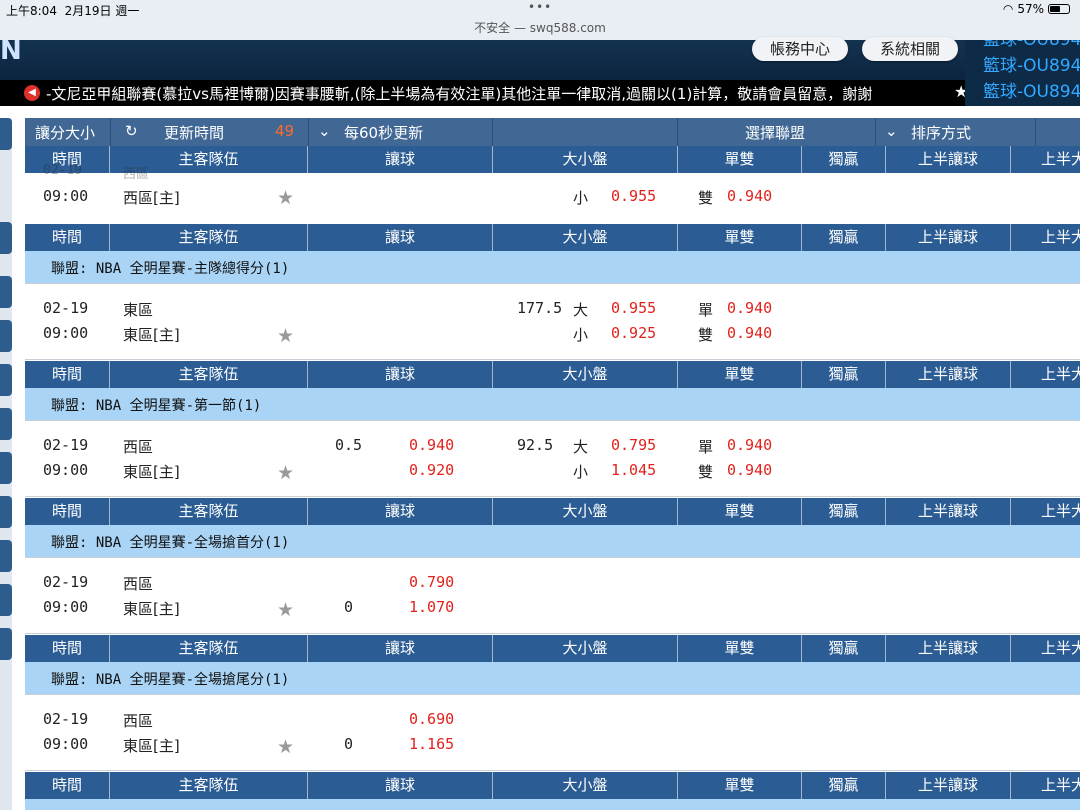 The width and height of the screenshot is (1080, 810). Describe the element at coordinates (131, 131) in the screenshot. I see `refresh-icon: ↻` at that location.